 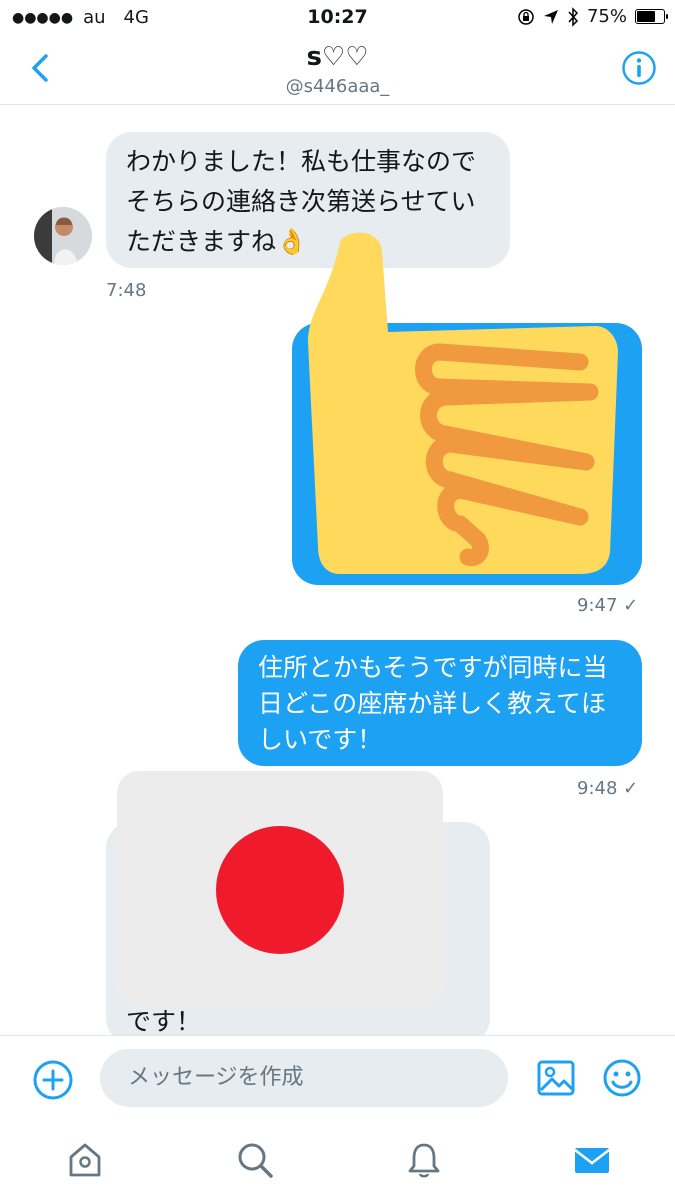 I want to click on tab-home, so click(x=85, y=1160).